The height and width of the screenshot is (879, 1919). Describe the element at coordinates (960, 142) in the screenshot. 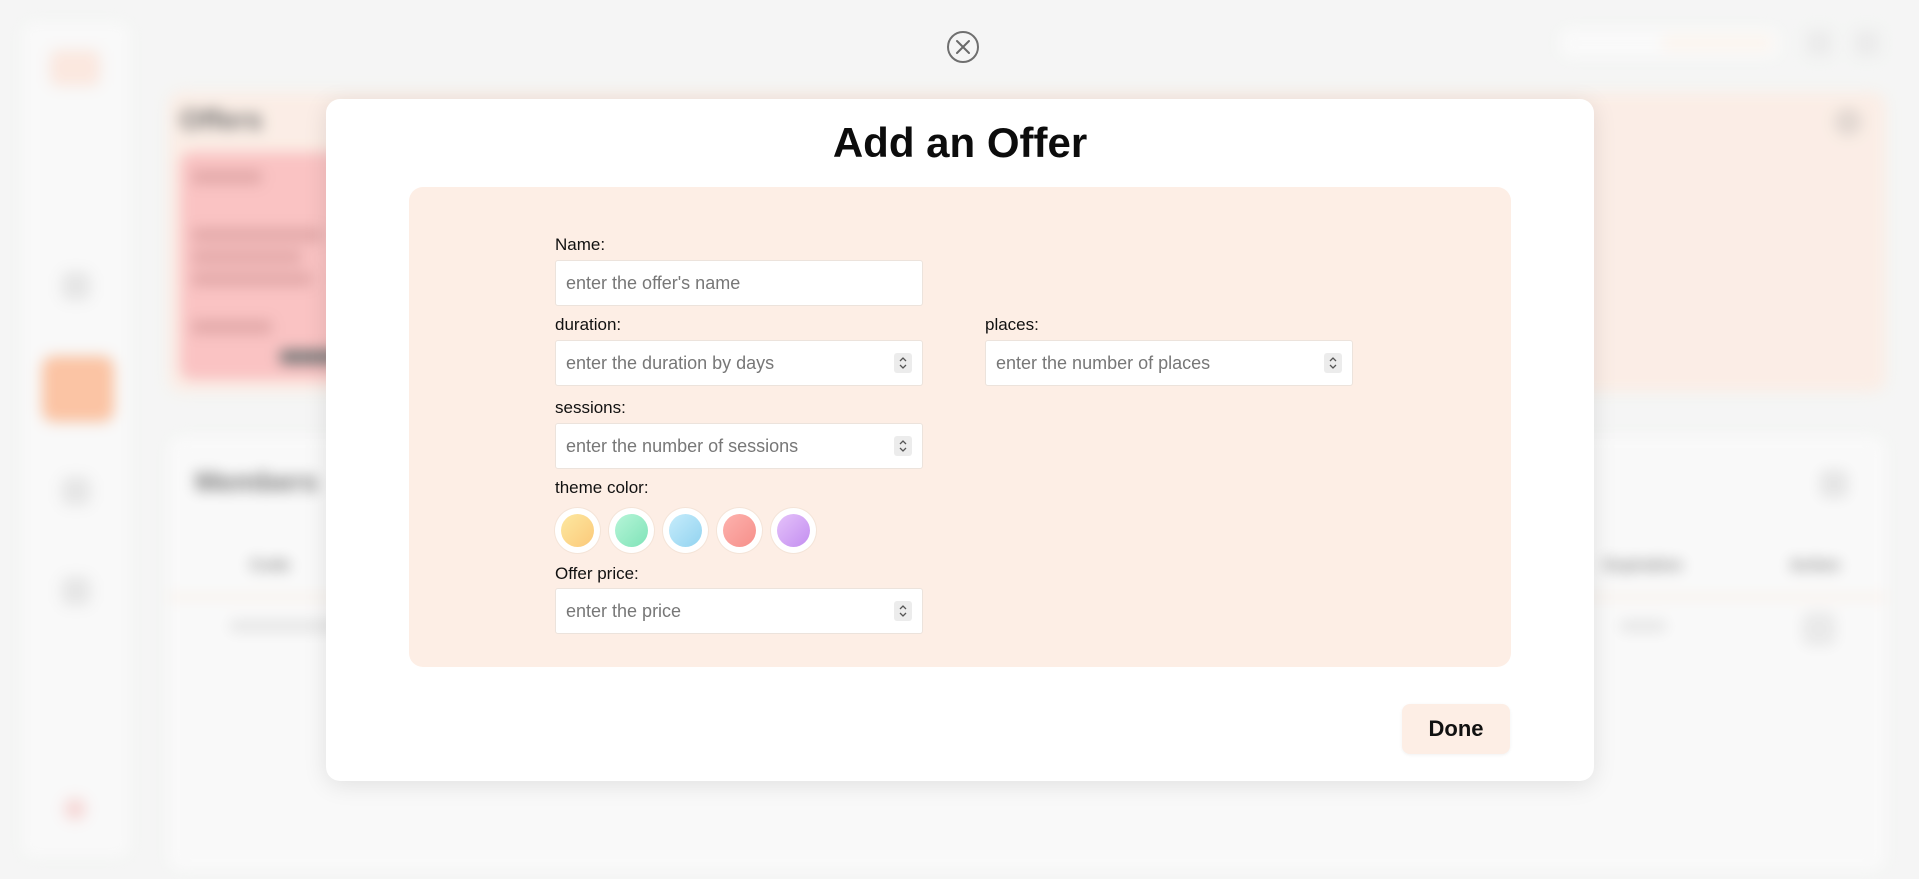

I see `modal-title: Add an Offer` at that location.